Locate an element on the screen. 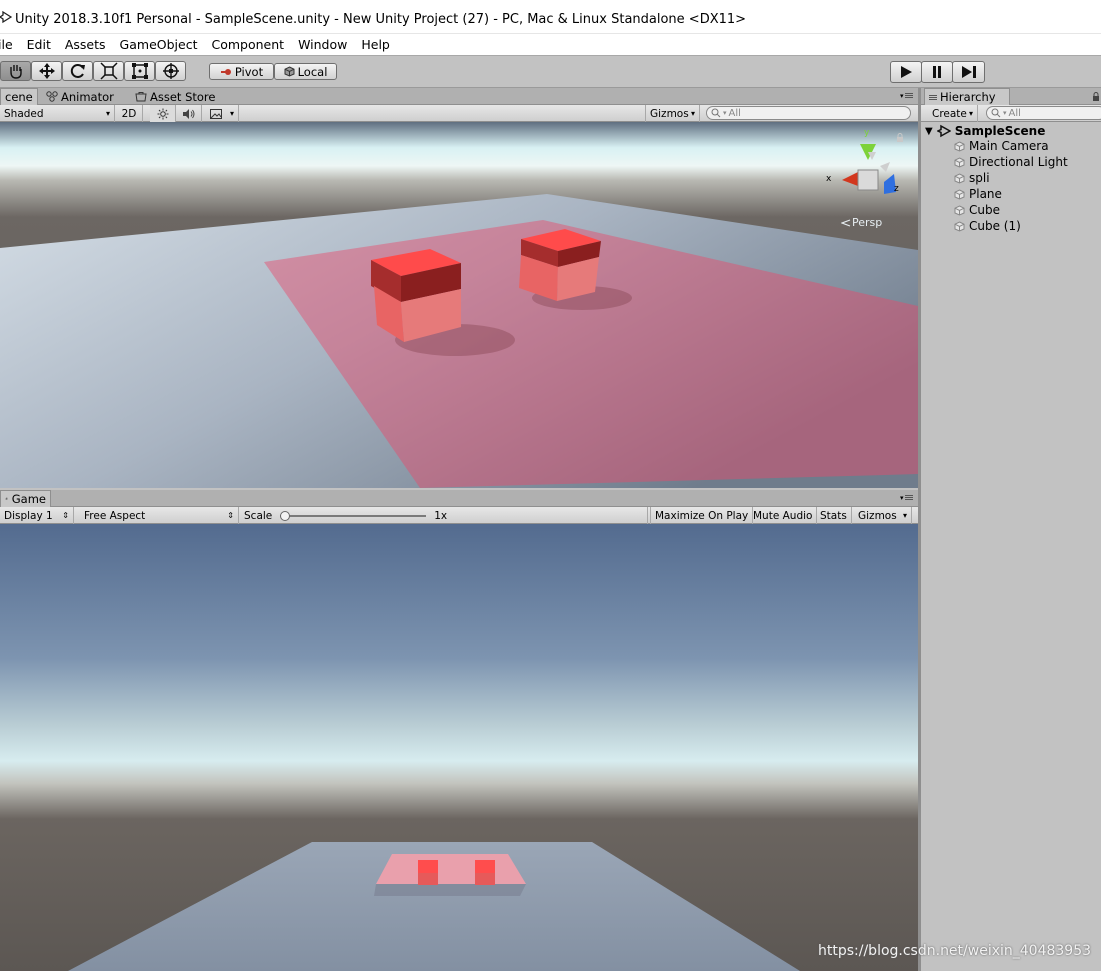 This screenshot has width=1101, height=971. audio-toggle is located at coordinates (189, 113).